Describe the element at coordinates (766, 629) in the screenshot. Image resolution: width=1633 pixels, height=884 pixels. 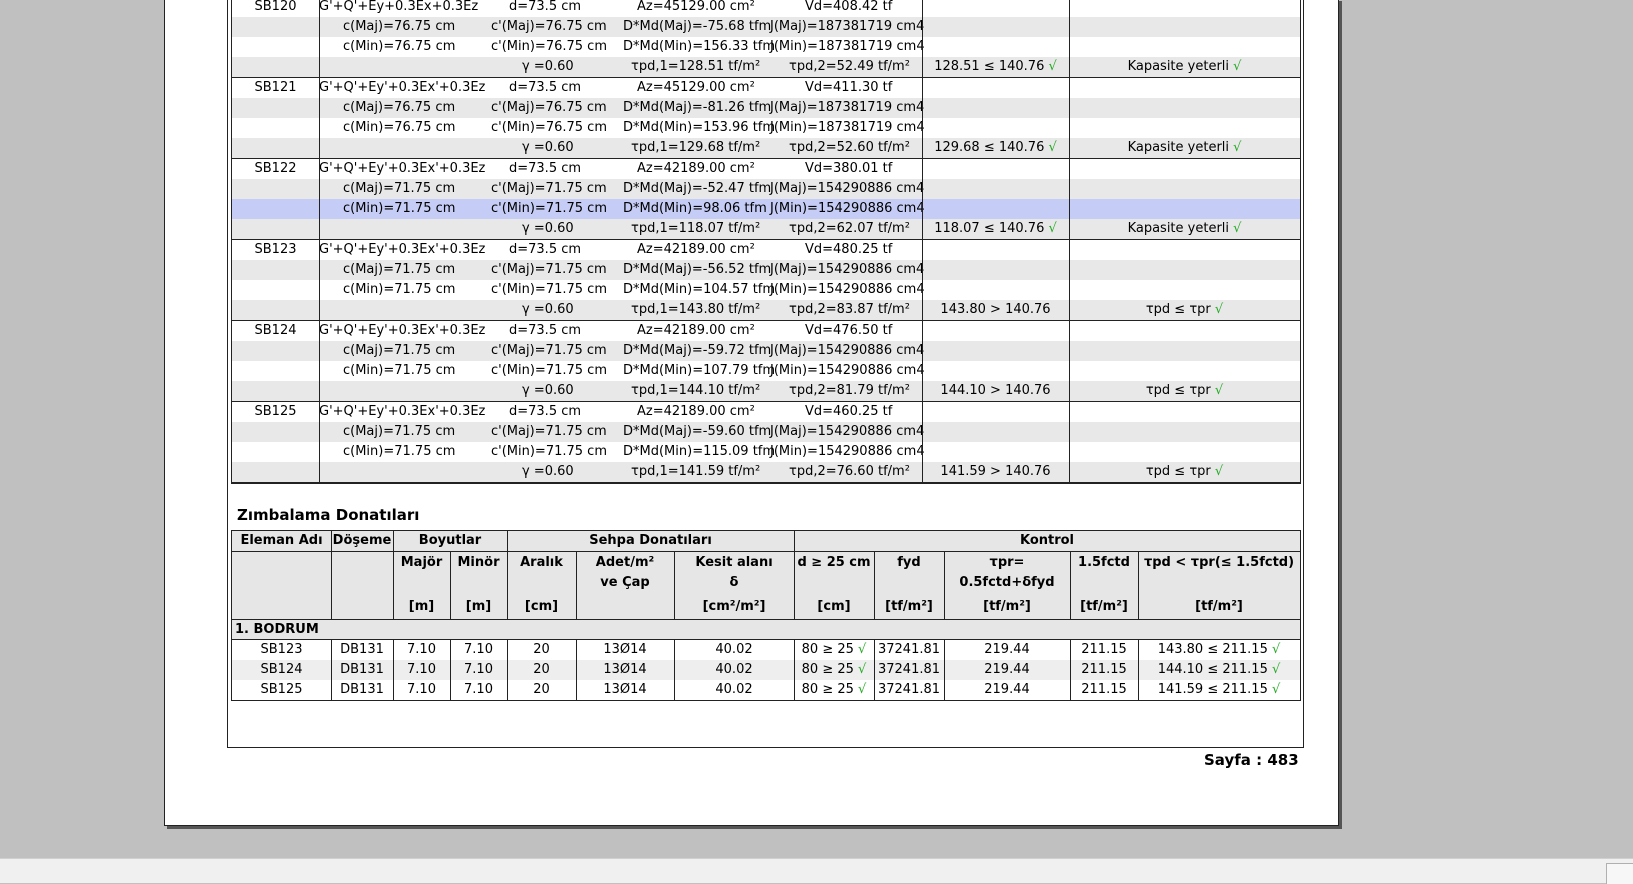
I see `group-row-bg` at that location.